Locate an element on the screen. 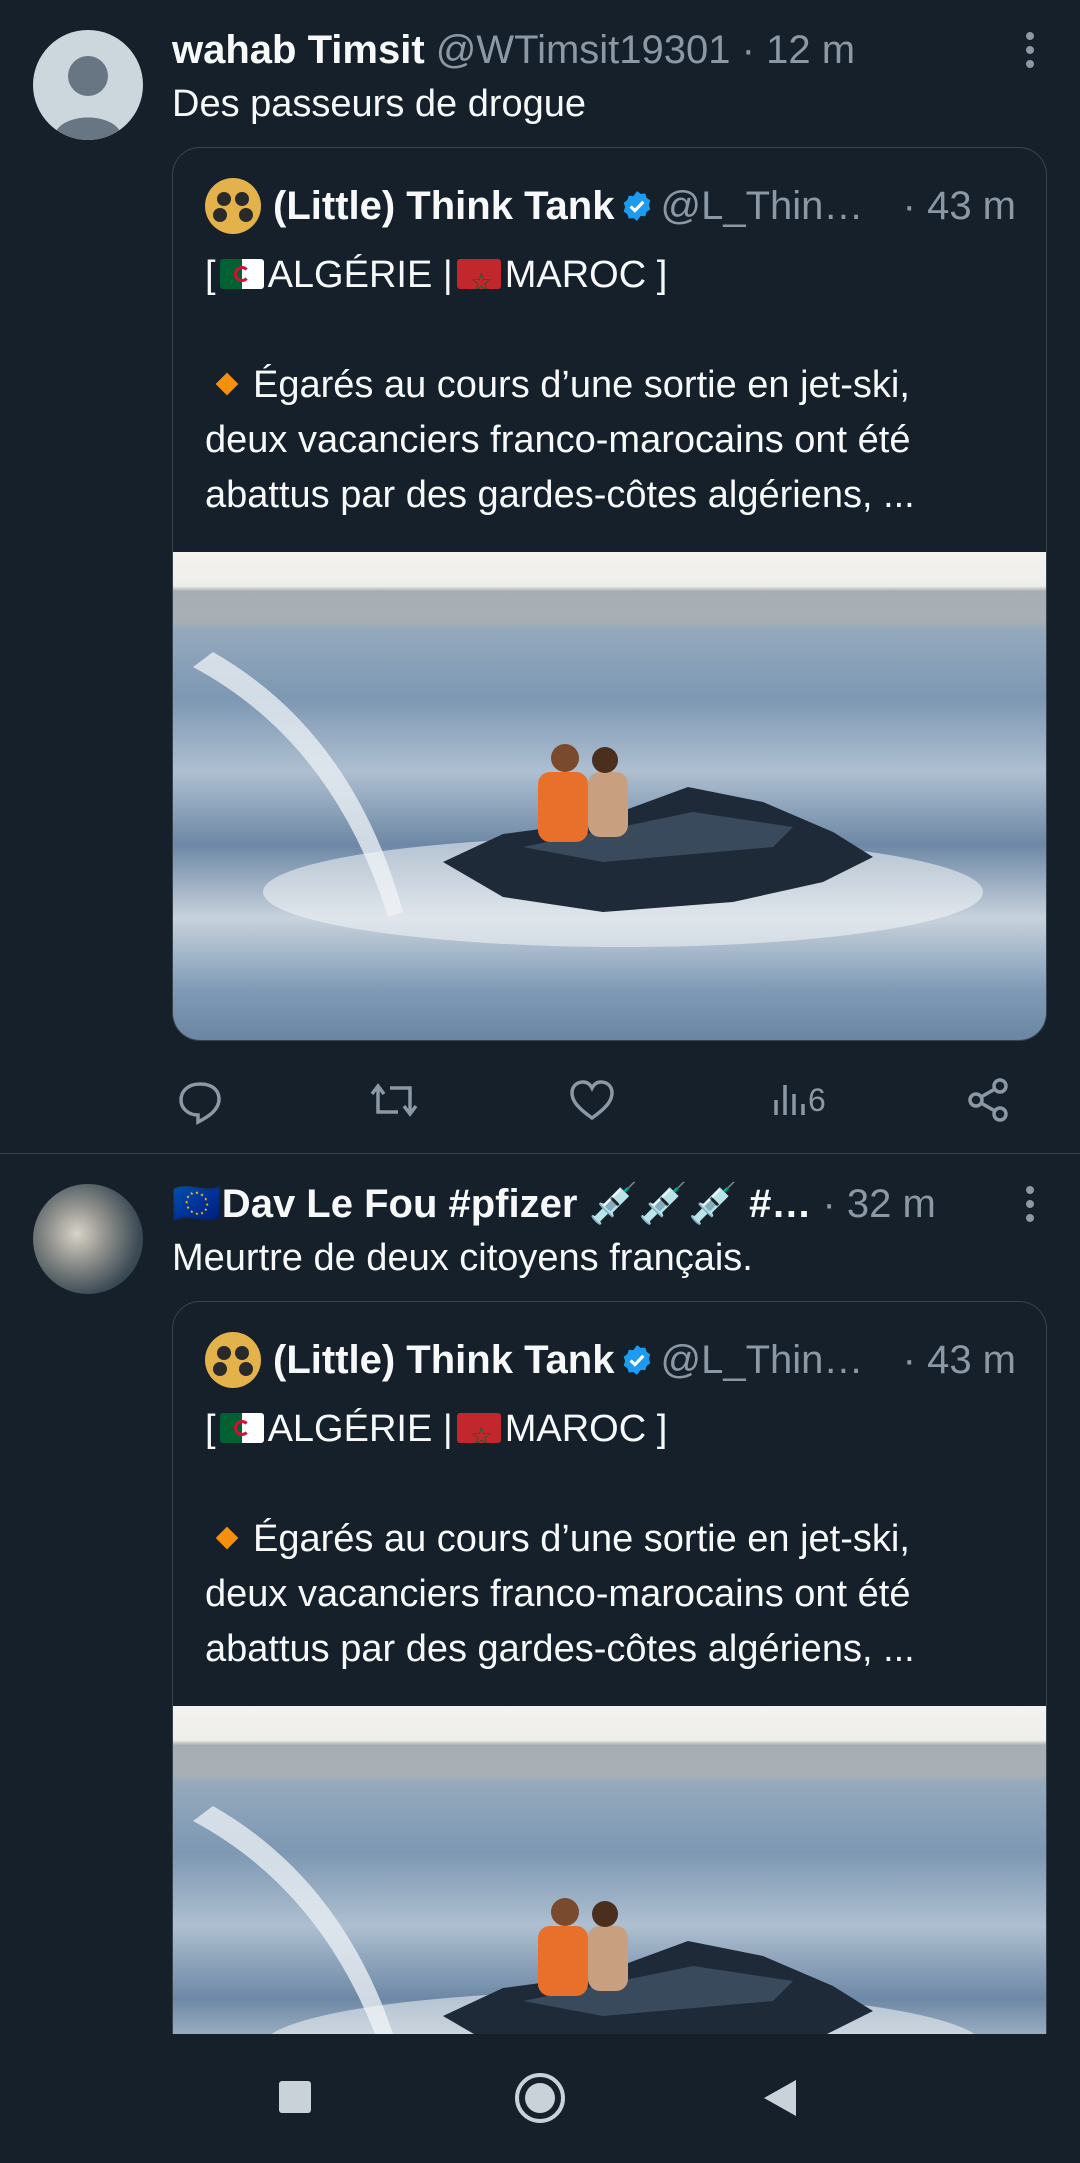 The image size is (1080, 2163). home-circle-icon is located at coordinates (540, 2098).